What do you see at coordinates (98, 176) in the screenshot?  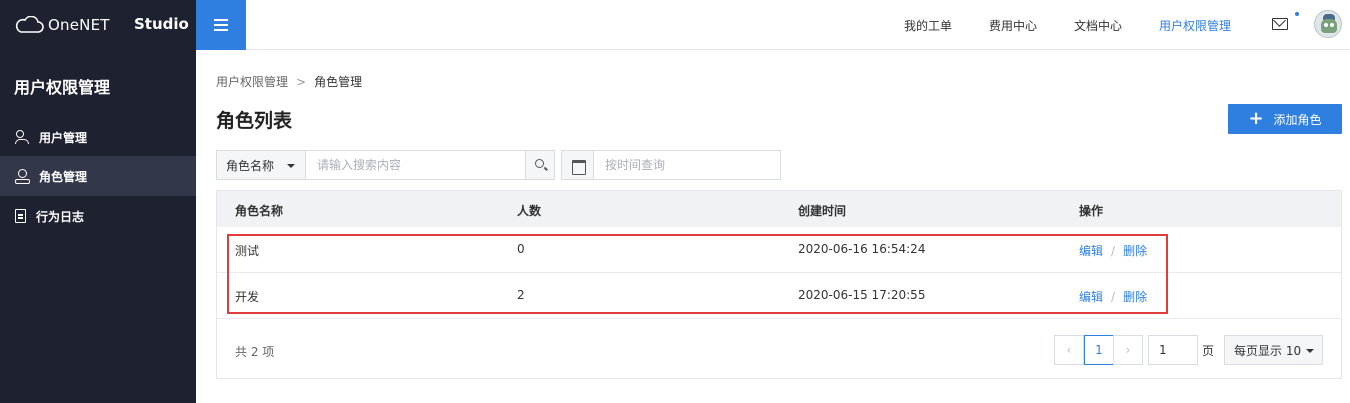 I see `sidebar-item-role-management: 角色管理` at bounding box center [98, 176].